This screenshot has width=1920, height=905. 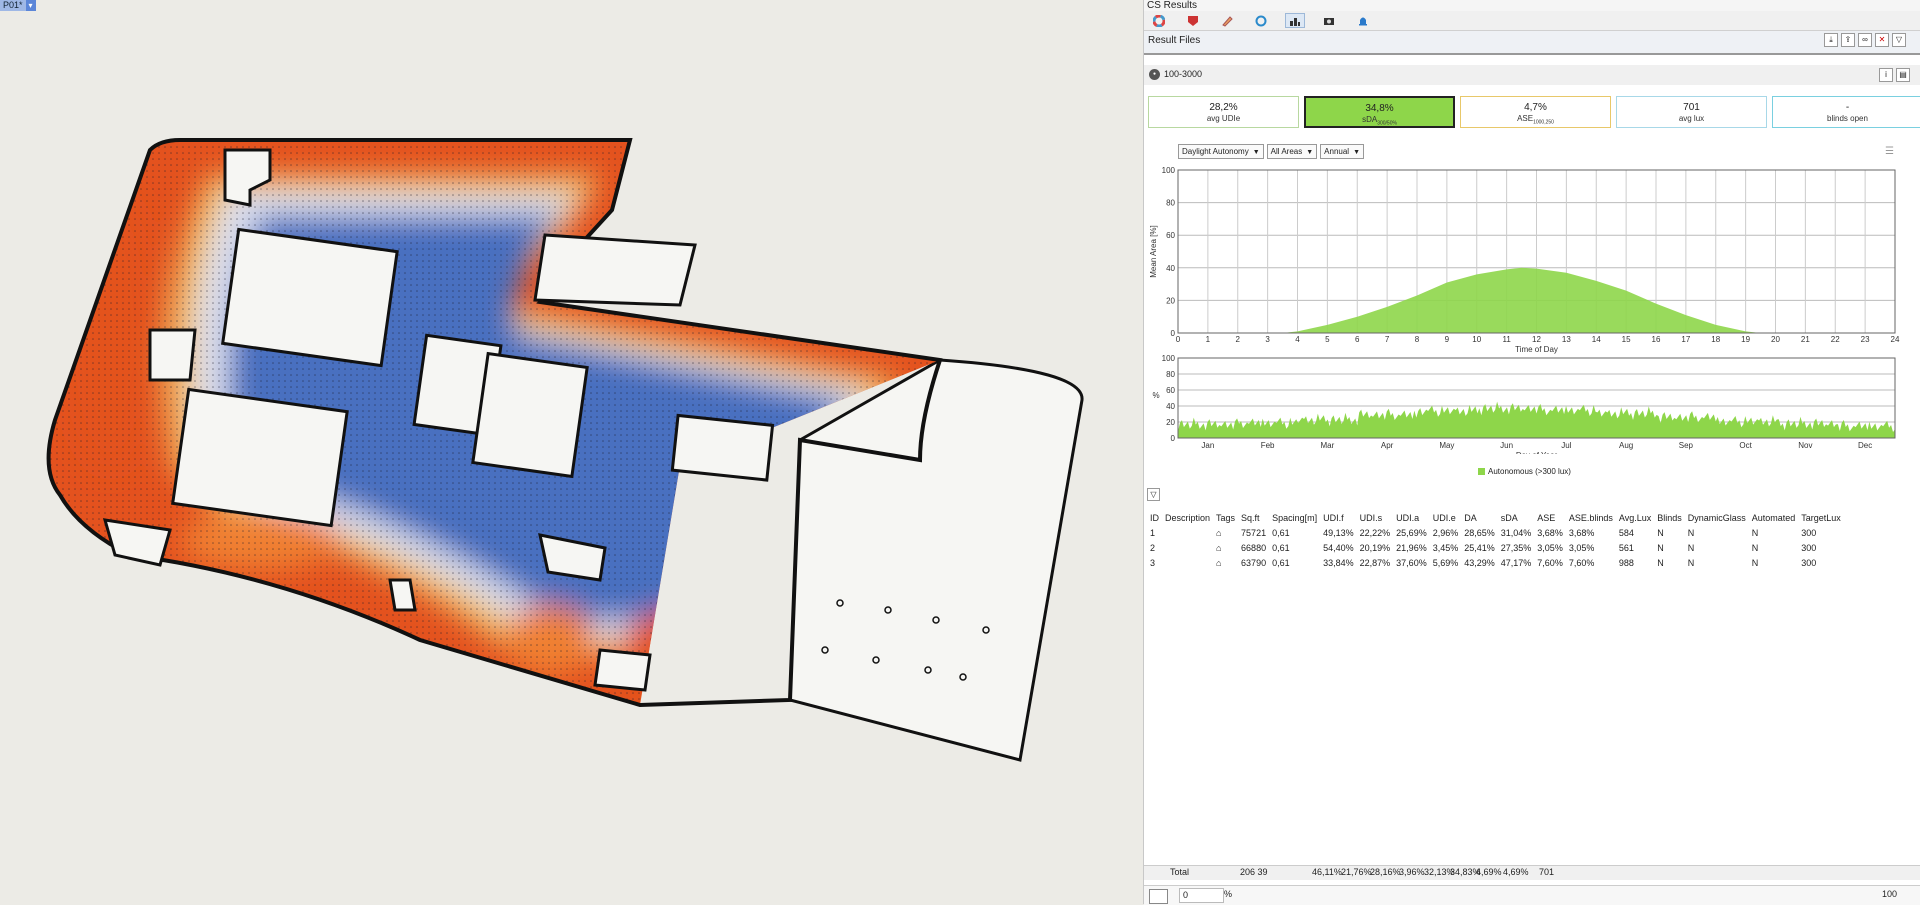 What do you see at coordinates (1903, 75) in the screenshot?
I see `document-icon: ▤` at bounding box center [1903, 75].